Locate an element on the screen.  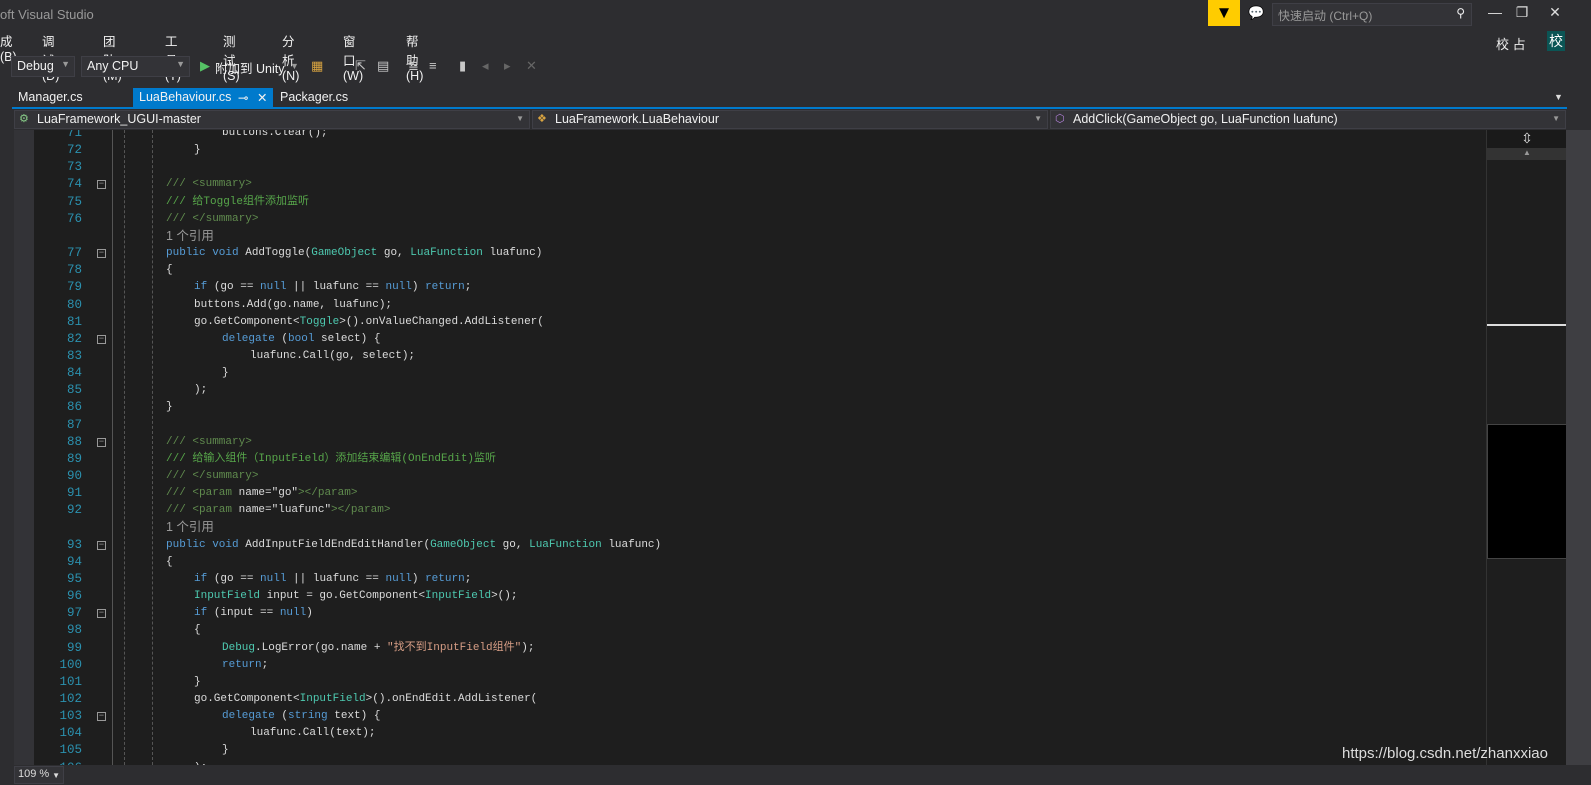
line-number: 81 is located at coordinates (74, 321).